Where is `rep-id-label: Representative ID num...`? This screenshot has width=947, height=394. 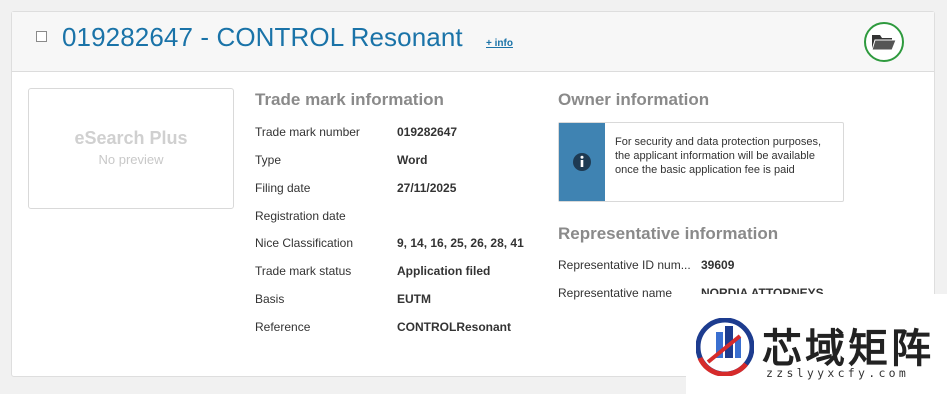
rep-id-label: Representative ID num... is located at coordinates (624, 265).